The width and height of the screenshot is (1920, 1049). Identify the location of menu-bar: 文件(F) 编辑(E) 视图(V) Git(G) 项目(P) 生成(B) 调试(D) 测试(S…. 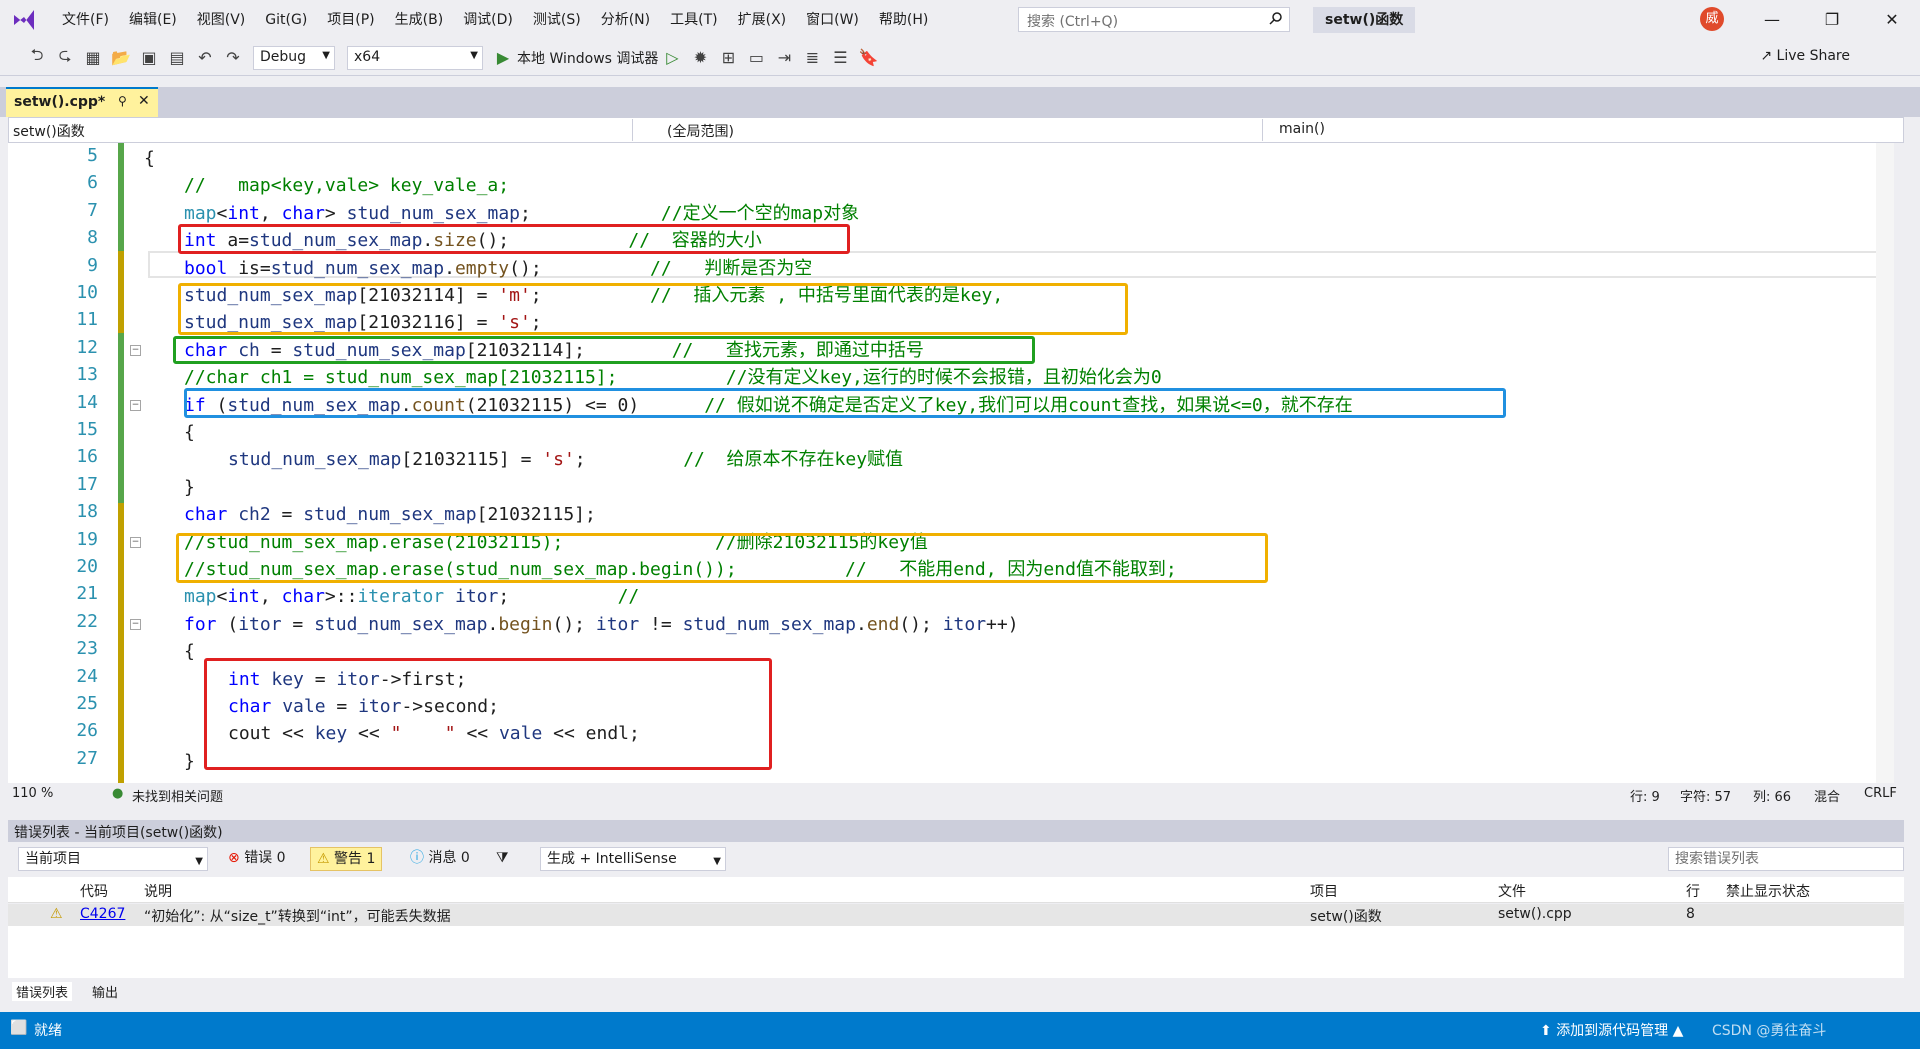
(960, 20).